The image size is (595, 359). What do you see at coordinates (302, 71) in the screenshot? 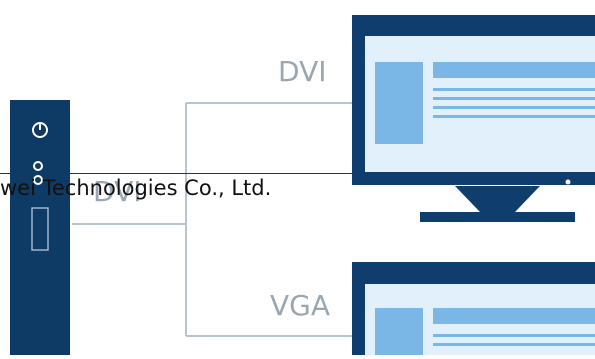
I see `dvi-label-top: DVI` at bounding box center [302, 71].